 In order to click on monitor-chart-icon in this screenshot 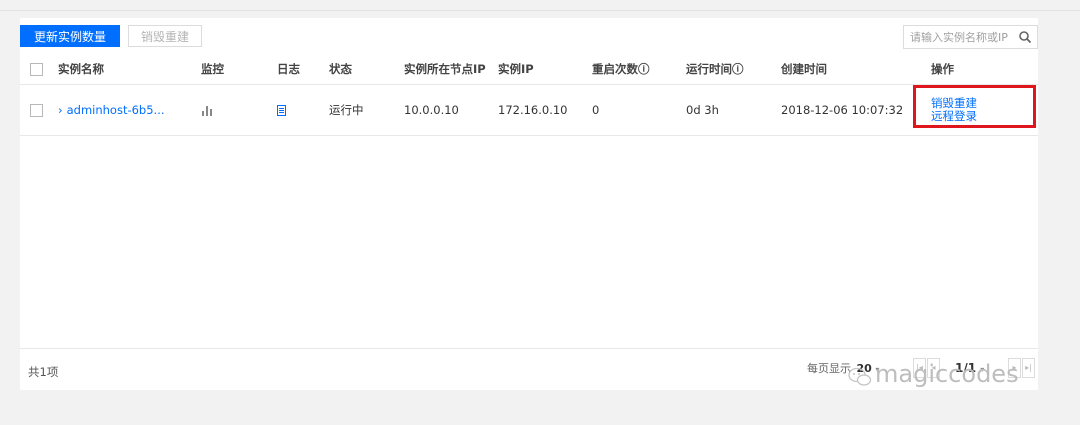, I will do `click(207, 110)`.